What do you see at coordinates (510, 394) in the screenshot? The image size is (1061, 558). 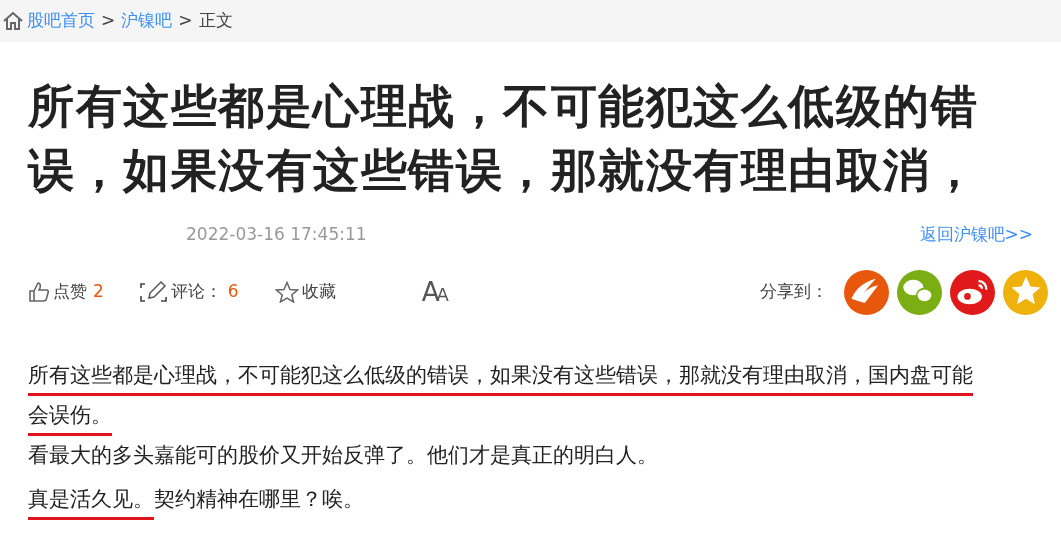 I see `paragraph-text: 所有这些都是心理战，不可能犯这么低级的错误，如果没有这些错误，那就没有理由取消，国内盘可能会误伤。` at bounding box center [510, 394].